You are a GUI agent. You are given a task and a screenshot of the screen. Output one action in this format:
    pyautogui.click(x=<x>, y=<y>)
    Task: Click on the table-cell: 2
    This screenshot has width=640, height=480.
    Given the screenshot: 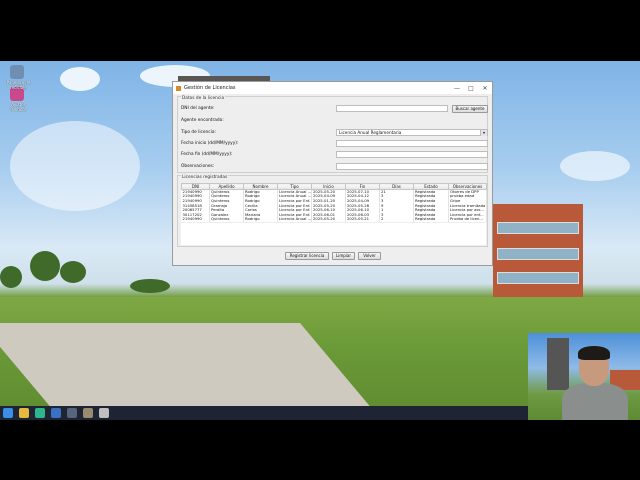 What is the action you would take?
    pyautogui.click(x=396, y=219)
    